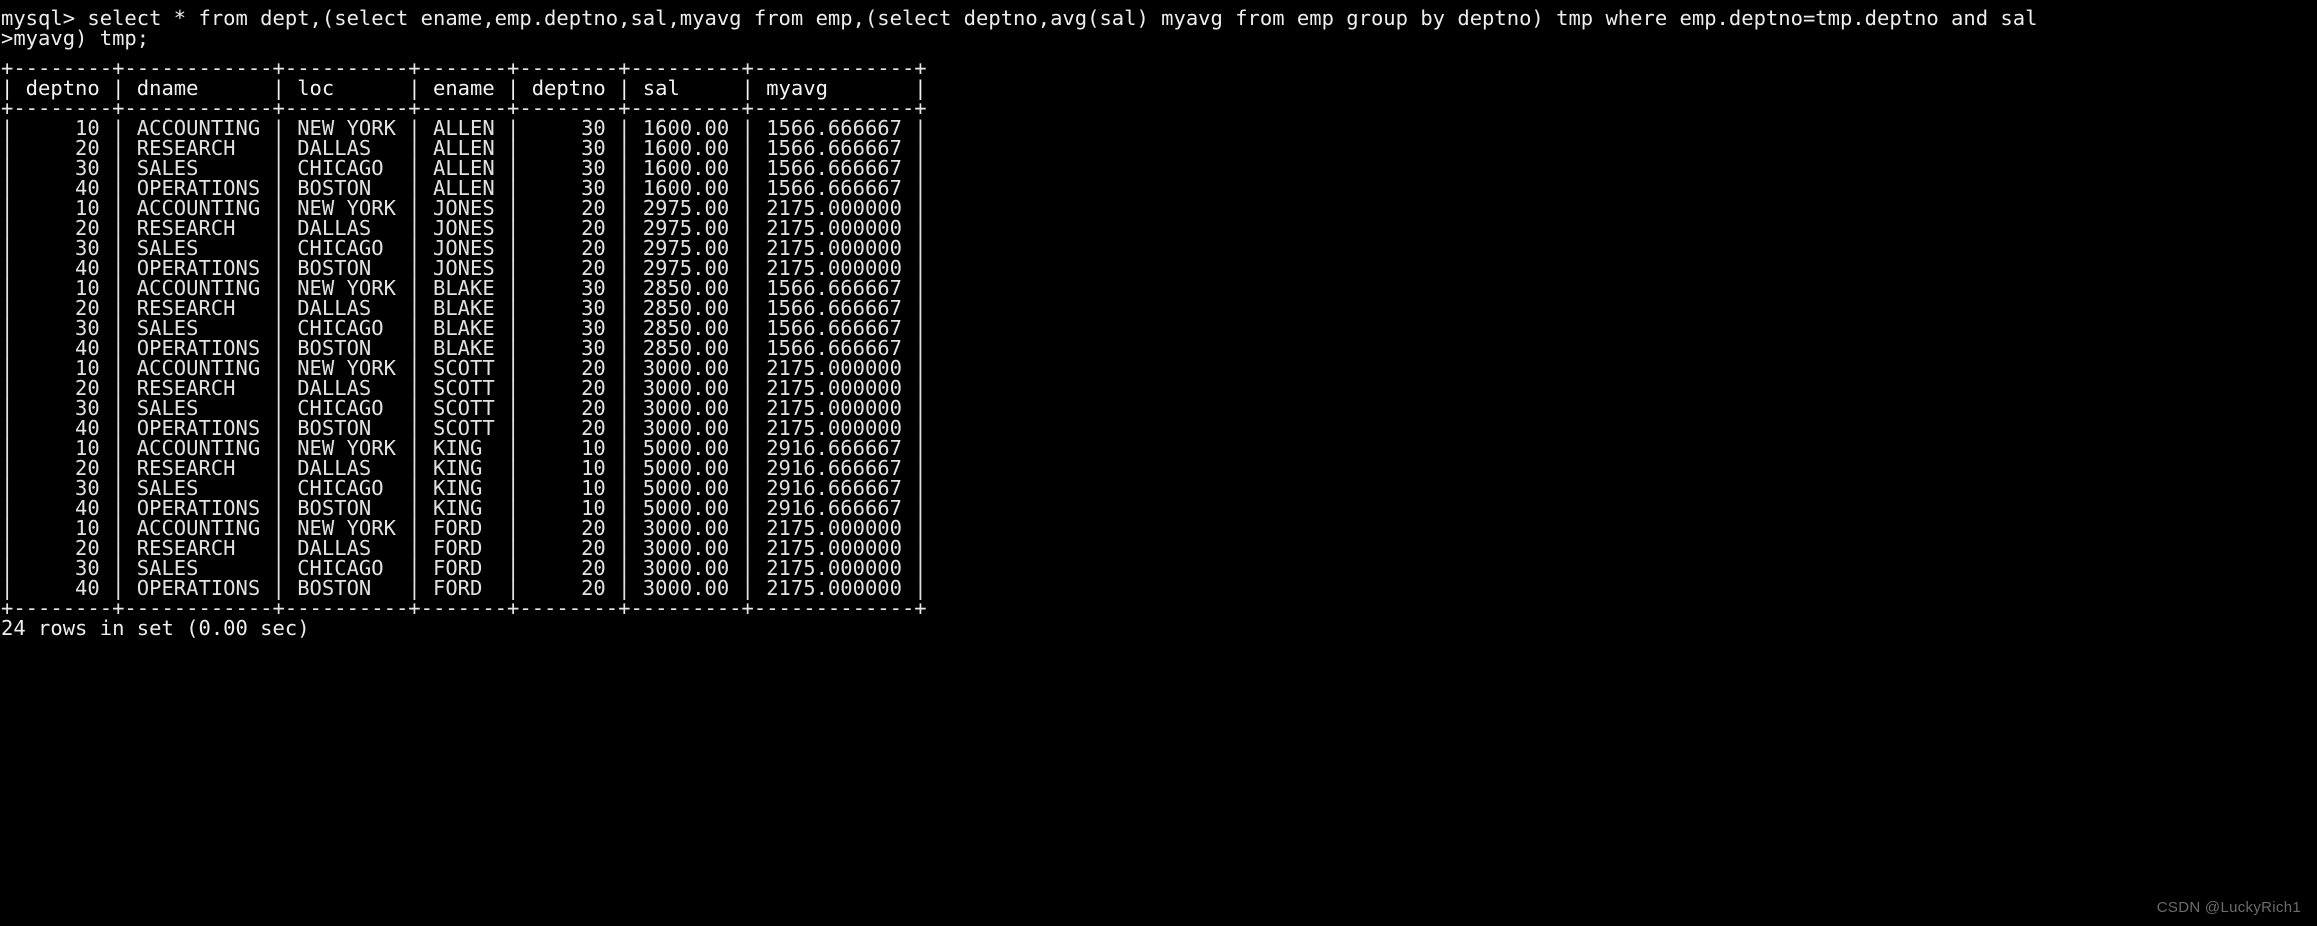 This screenshot has width=2317, height=926. What do you see at coordinates (75, 38) in the screenshot?
I see `query-line-2: >myavg) tmp;` at bounding box center [75, 38].